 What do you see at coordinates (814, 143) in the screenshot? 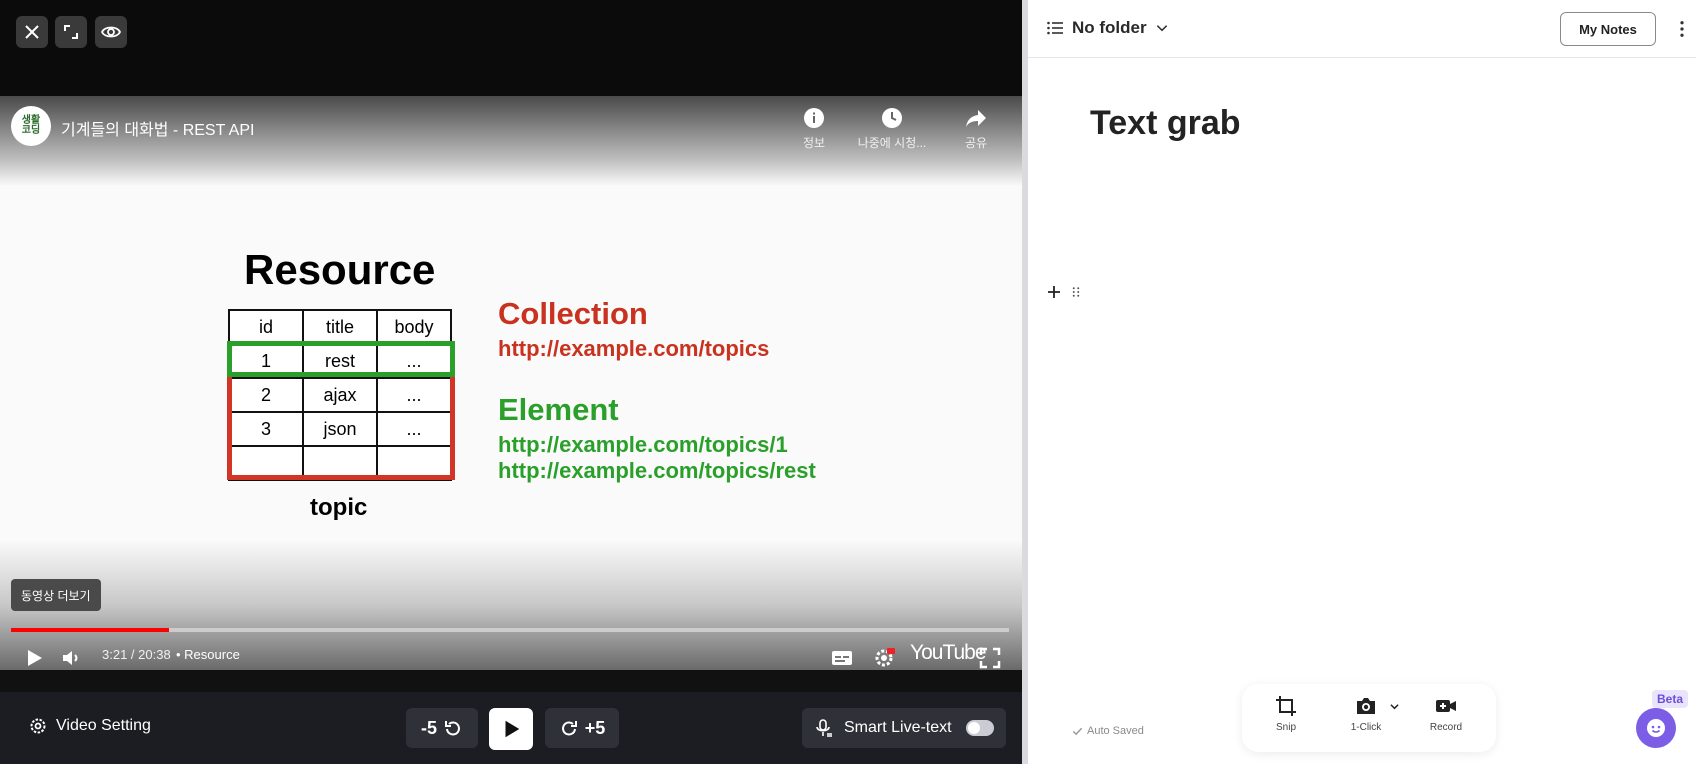
I see `info-label: 정보` at bounding box center [814, 143].